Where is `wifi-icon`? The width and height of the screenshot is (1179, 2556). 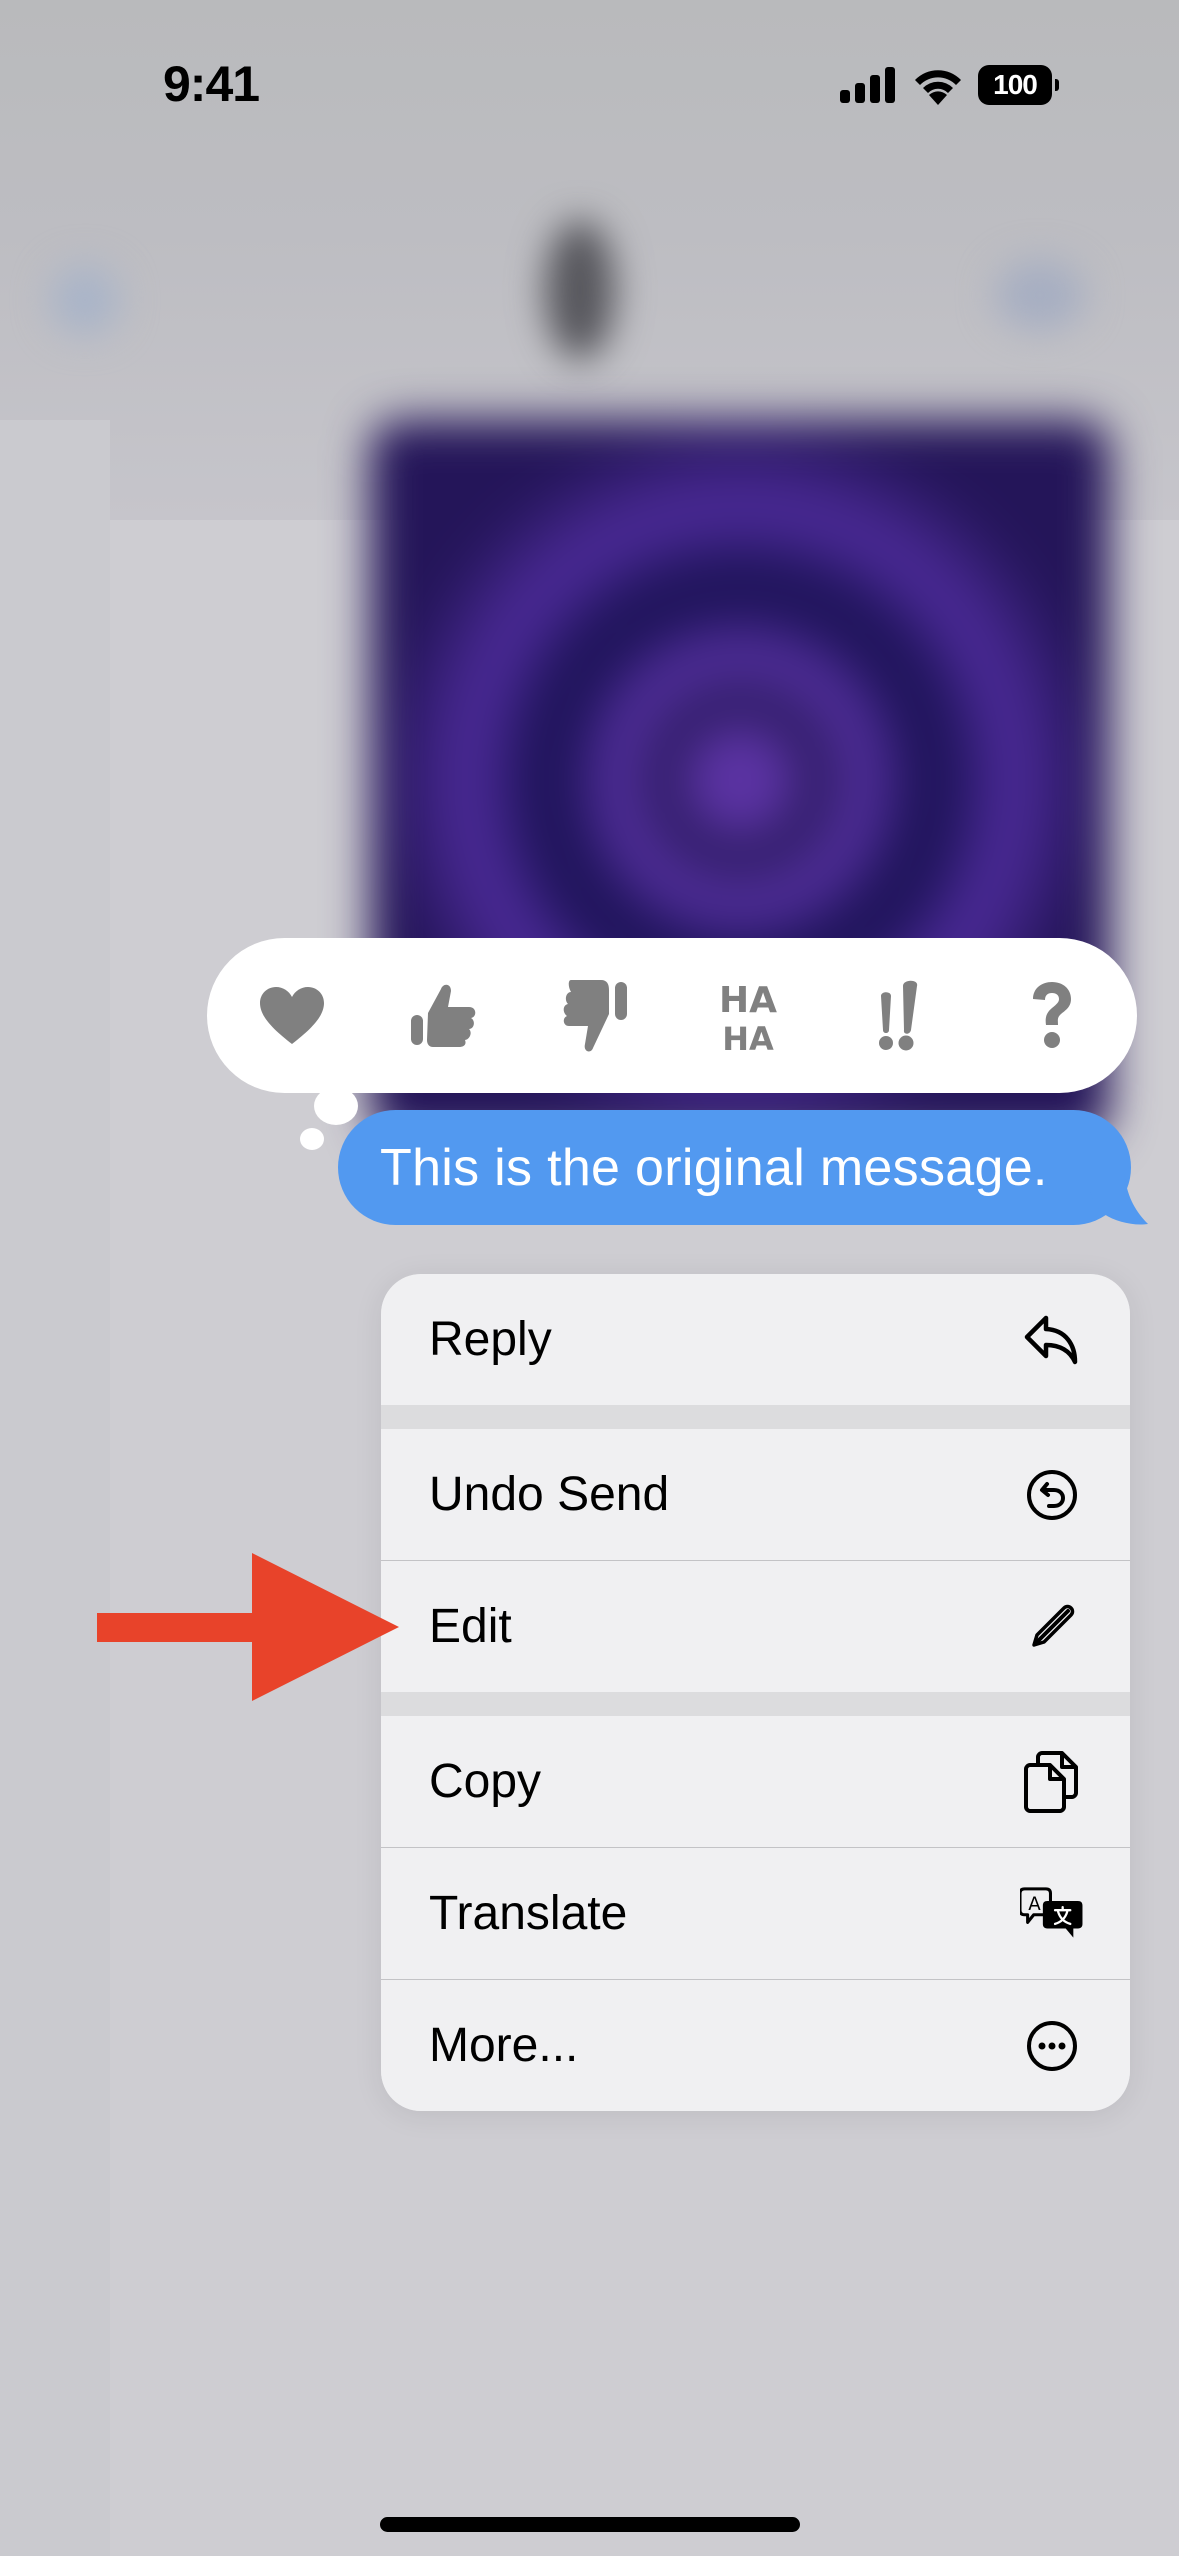
wifi-icon is located at coordinates (938, 87).